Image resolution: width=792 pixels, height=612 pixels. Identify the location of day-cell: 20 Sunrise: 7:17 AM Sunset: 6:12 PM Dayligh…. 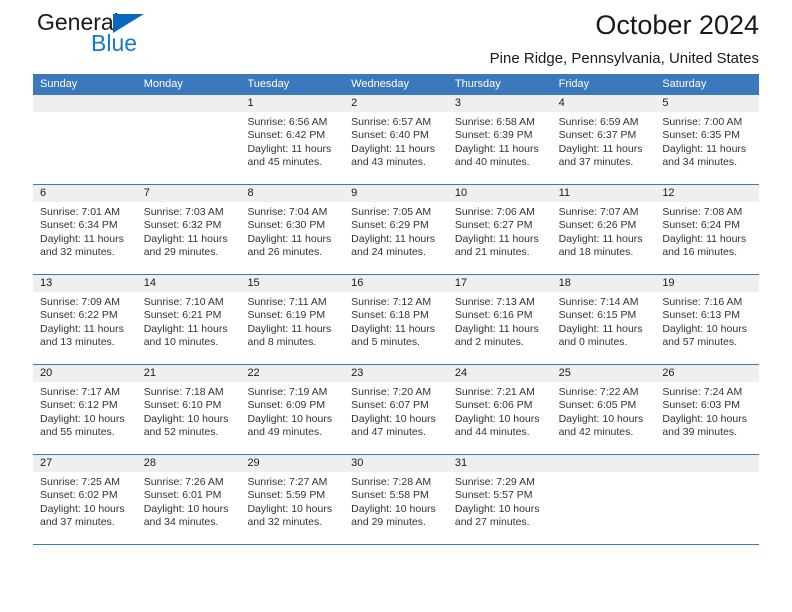
(85, 409).